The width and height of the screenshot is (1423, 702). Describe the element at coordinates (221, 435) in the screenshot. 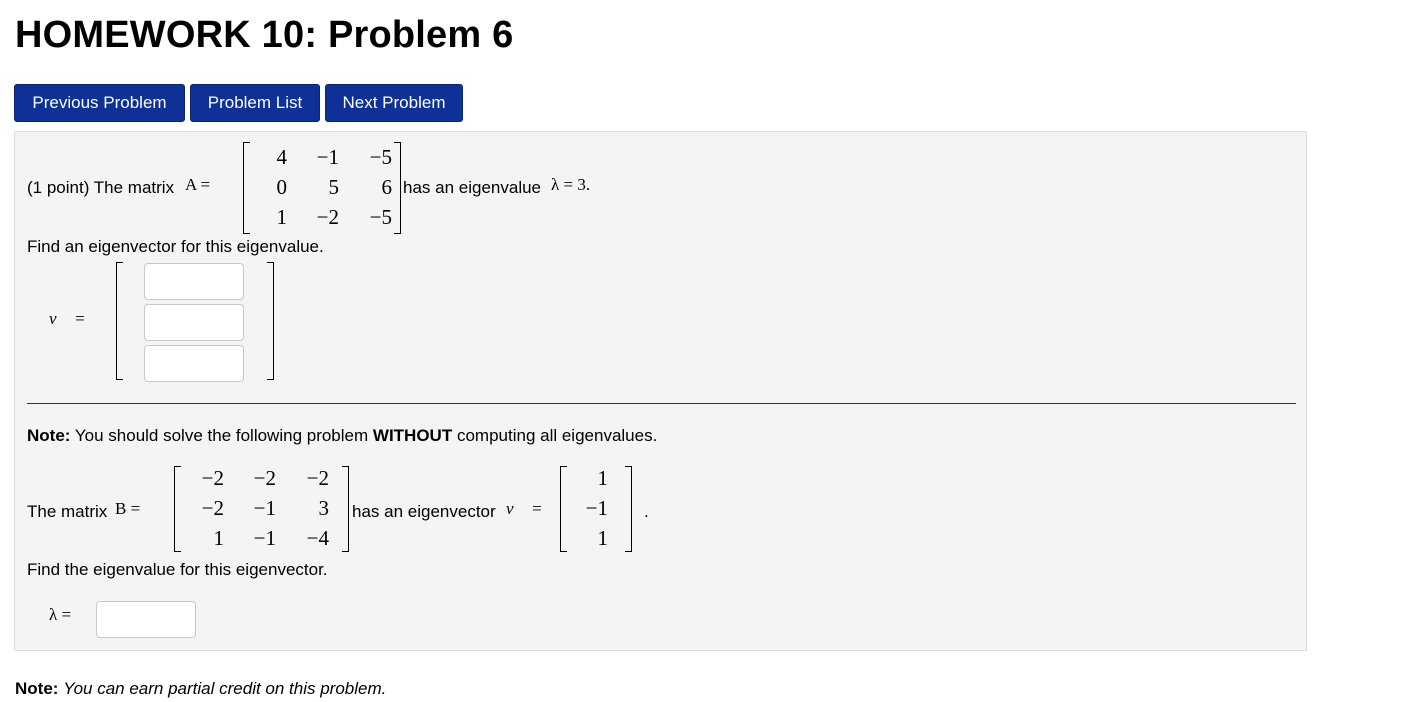

I see `note-text-before: You should solve the following problem` at that location.